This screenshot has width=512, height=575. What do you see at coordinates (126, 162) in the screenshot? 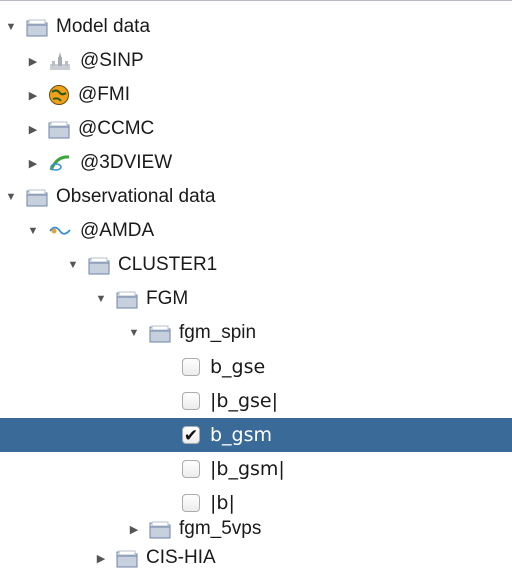
I see `tree-node-label: @3DVIEW` at bounding box center [126, 162].